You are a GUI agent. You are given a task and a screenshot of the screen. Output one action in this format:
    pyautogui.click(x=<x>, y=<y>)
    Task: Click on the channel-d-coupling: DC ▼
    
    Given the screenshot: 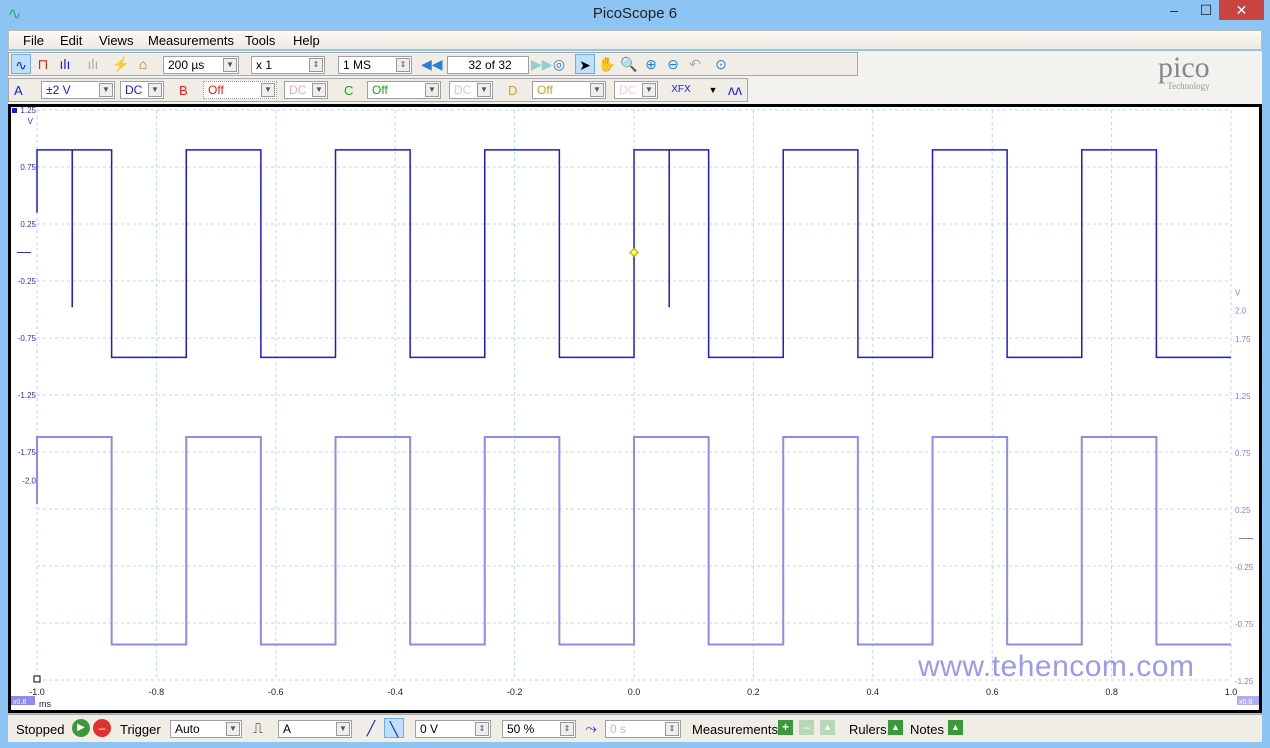 What is the action you would take?
    pyautogui.click(x=636, y=90)
    